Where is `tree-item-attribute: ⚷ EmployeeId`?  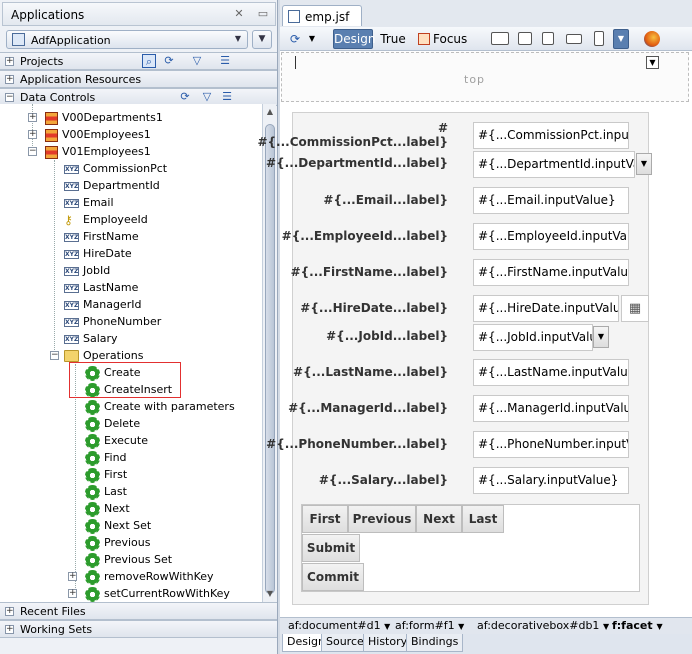 tree-item-attribute: ⚷ EmployeeId is located at coordinates (106, 219).